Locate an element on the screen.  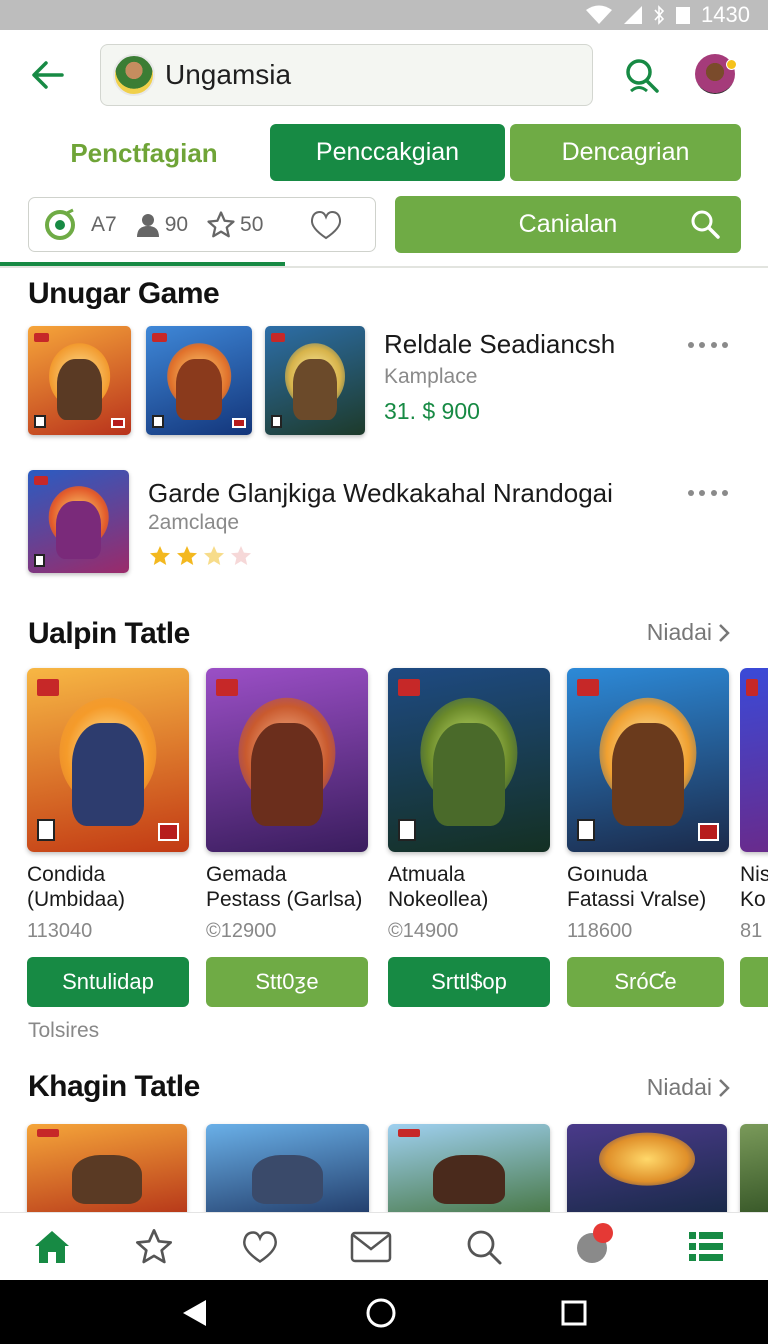
stat-level-value: A7 is located at coordinates (104, 224).